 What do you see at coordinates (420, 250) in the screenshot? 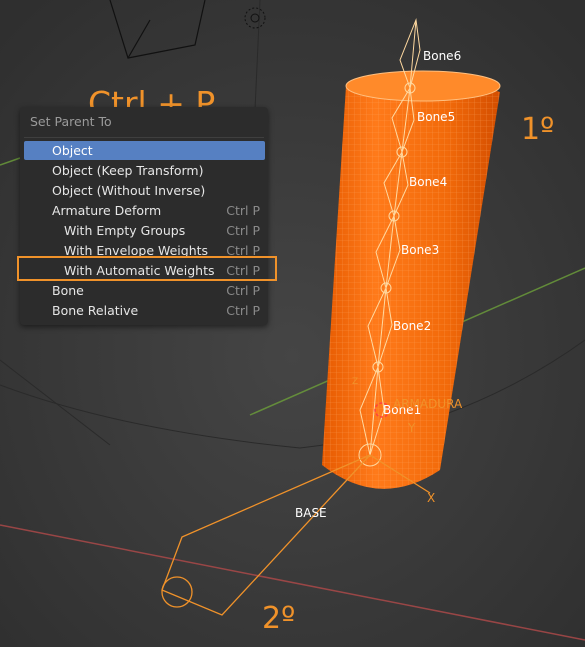
I see `bone-label: Bone3` at bounding box center [420, 250].